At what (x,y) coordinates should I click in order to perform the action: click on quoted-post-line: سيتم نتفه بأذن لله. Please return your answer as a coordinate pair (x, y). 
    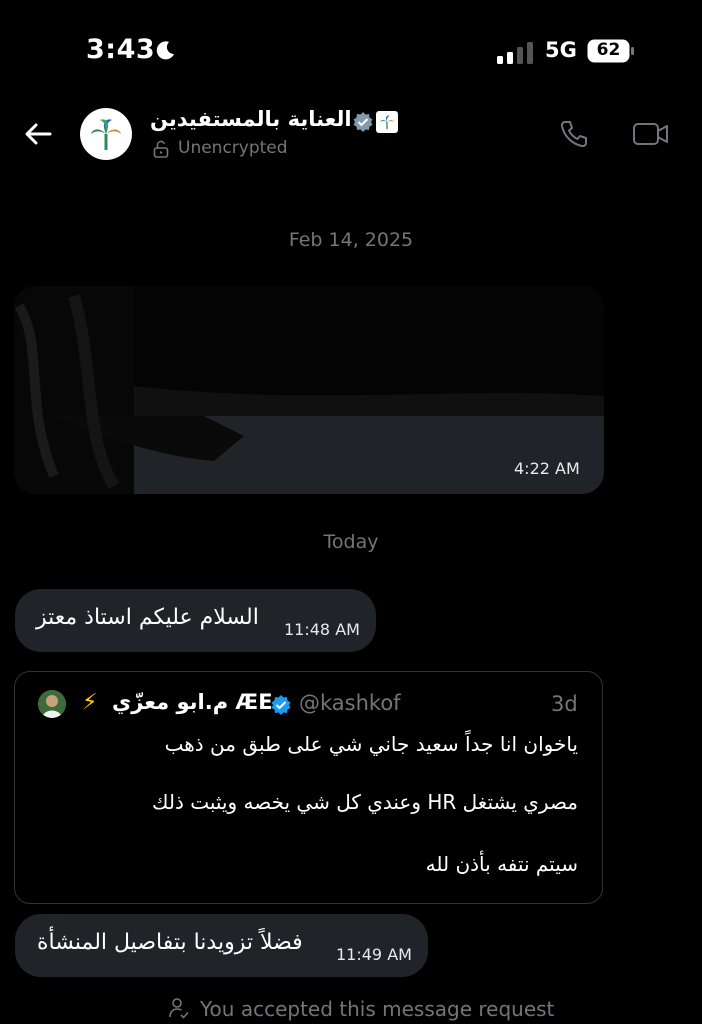
    Looking at the image, I should click on (501, 864).